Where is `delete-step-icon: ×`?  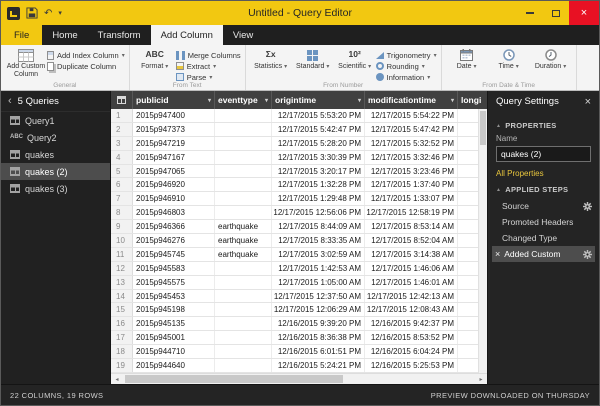 delete-step-icon: × is located at coordinates (497, 254).